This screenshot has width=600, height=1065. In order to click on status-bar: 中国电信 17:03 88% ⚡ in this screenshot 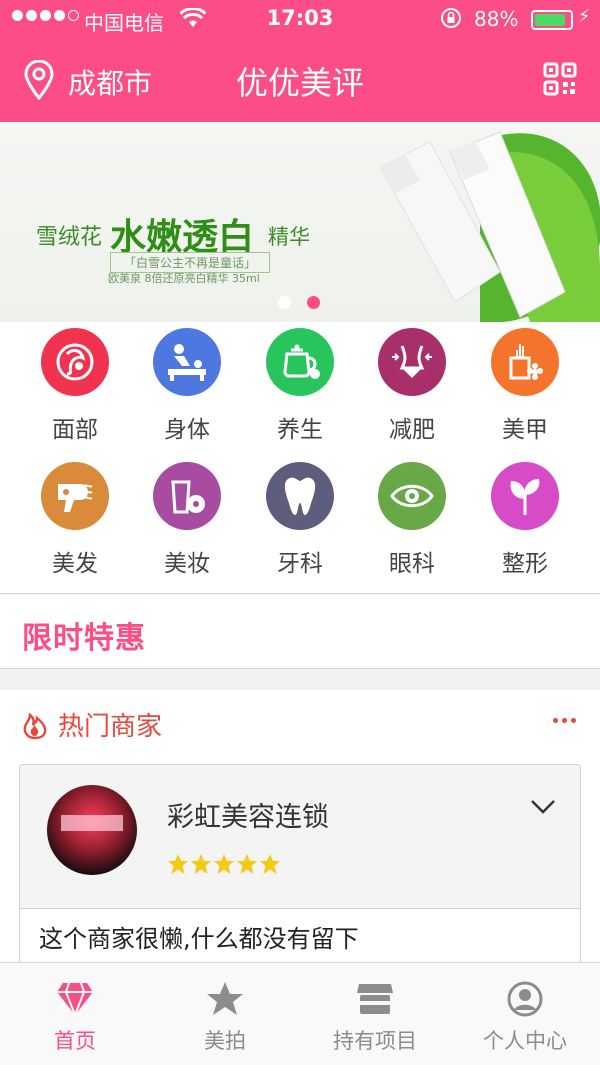, I will do `click(300, 20)`.